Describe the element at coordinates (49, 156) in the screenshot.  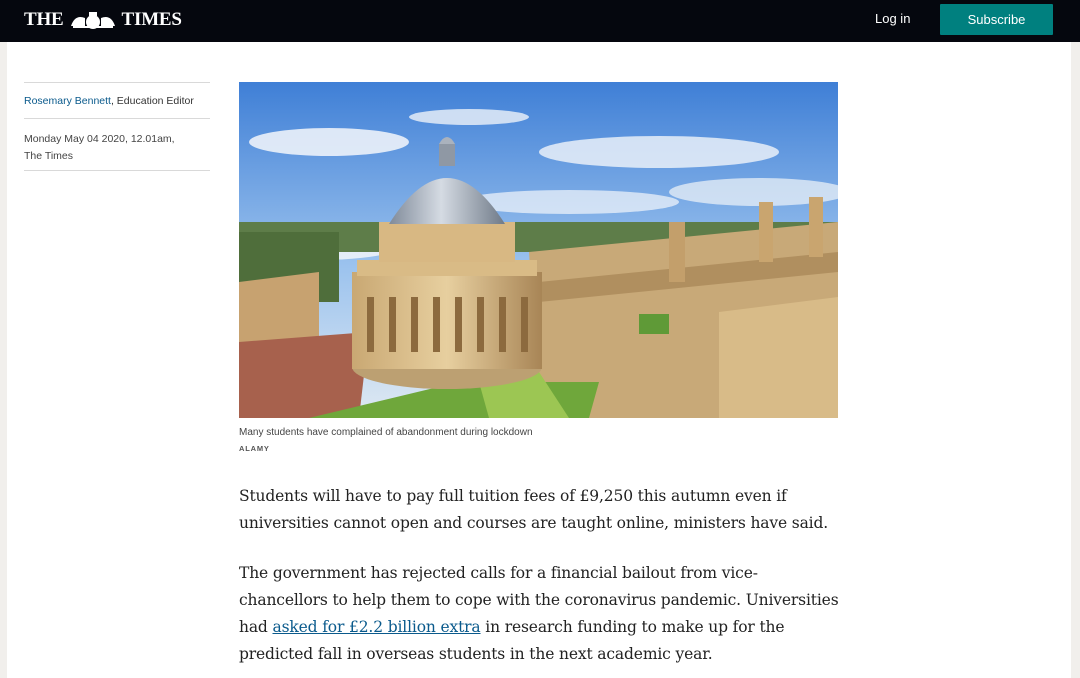
I see `publication-line: The Times` at that location.